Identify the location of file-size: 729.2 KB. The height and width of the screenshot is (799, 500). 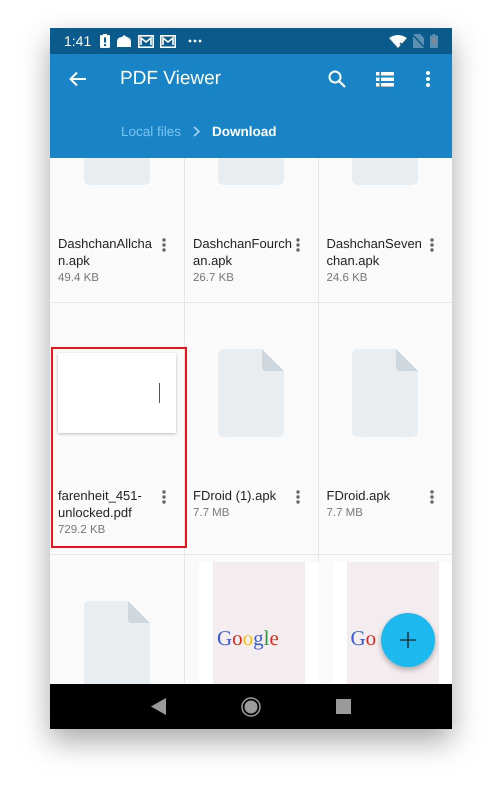
(82, 530).